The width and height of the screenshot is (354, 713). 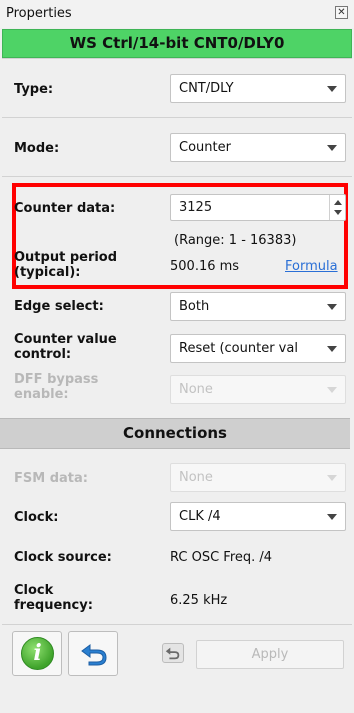 I want to click on clock-select: CLK /4, so click(x=258, y=516).